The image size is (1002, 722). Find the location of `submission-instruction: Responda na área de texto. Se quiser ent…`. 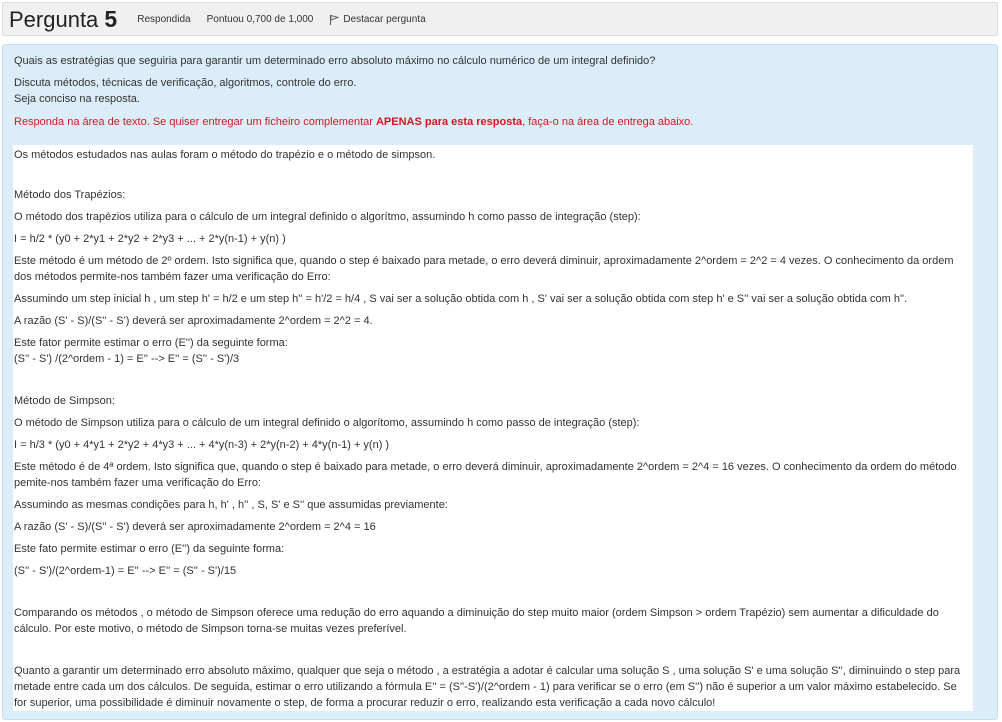

submission-instruction: Responda na área de texto. Se quiser ent… is located at coordinates (500, 122).